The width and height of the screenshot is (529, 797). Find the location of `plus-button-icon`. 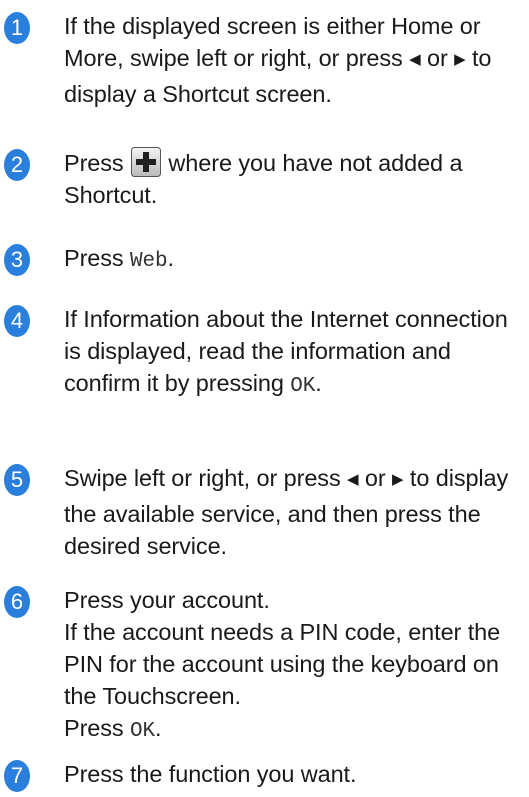

plus-button-icon is located at coordinates (146, 162).